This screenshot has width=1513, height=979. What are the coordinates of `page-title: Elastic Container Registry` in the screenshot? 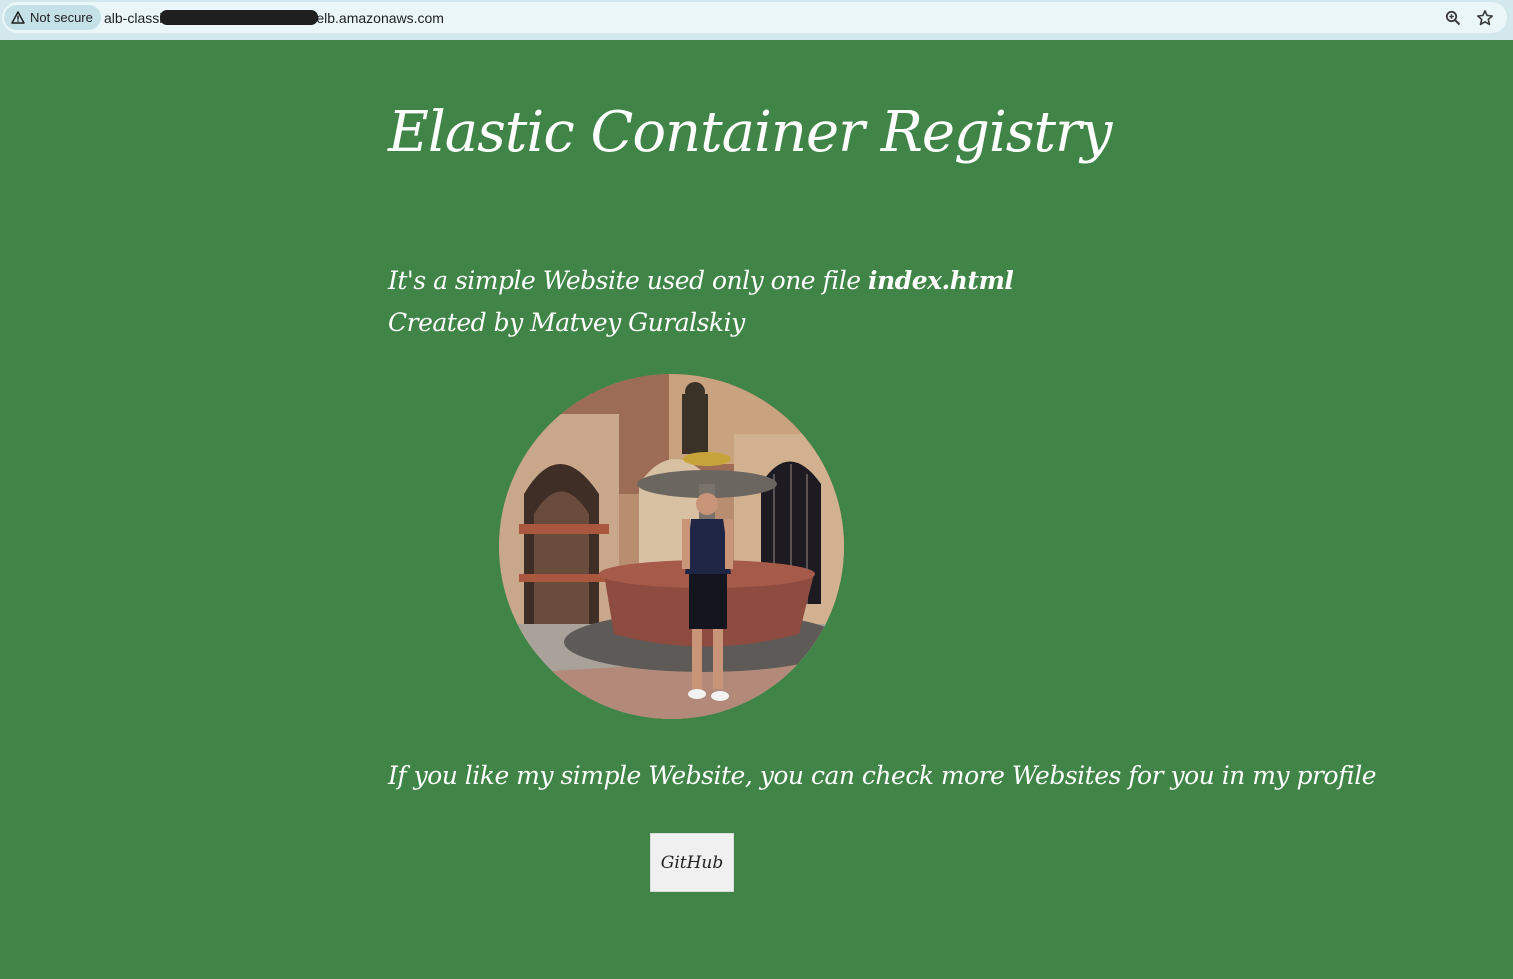 It's located at (750, 132).